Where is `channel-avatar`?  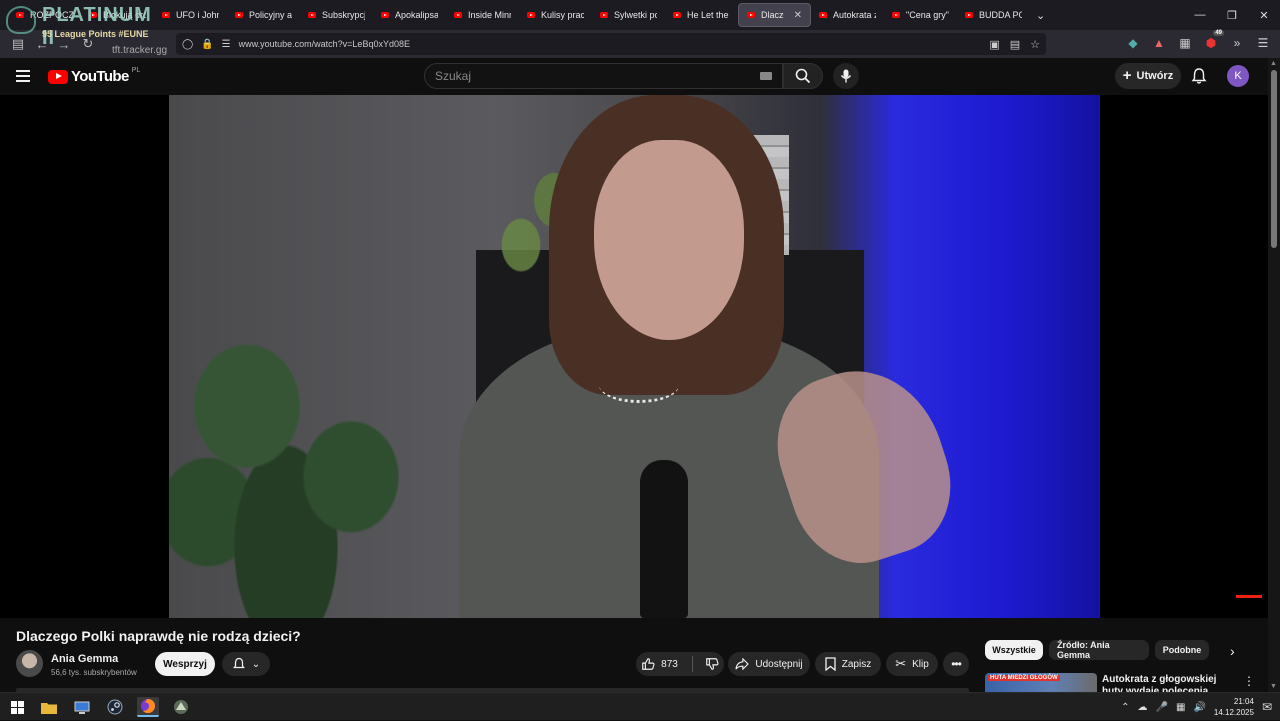 channel-avatar is located at coordinates (29, 663).